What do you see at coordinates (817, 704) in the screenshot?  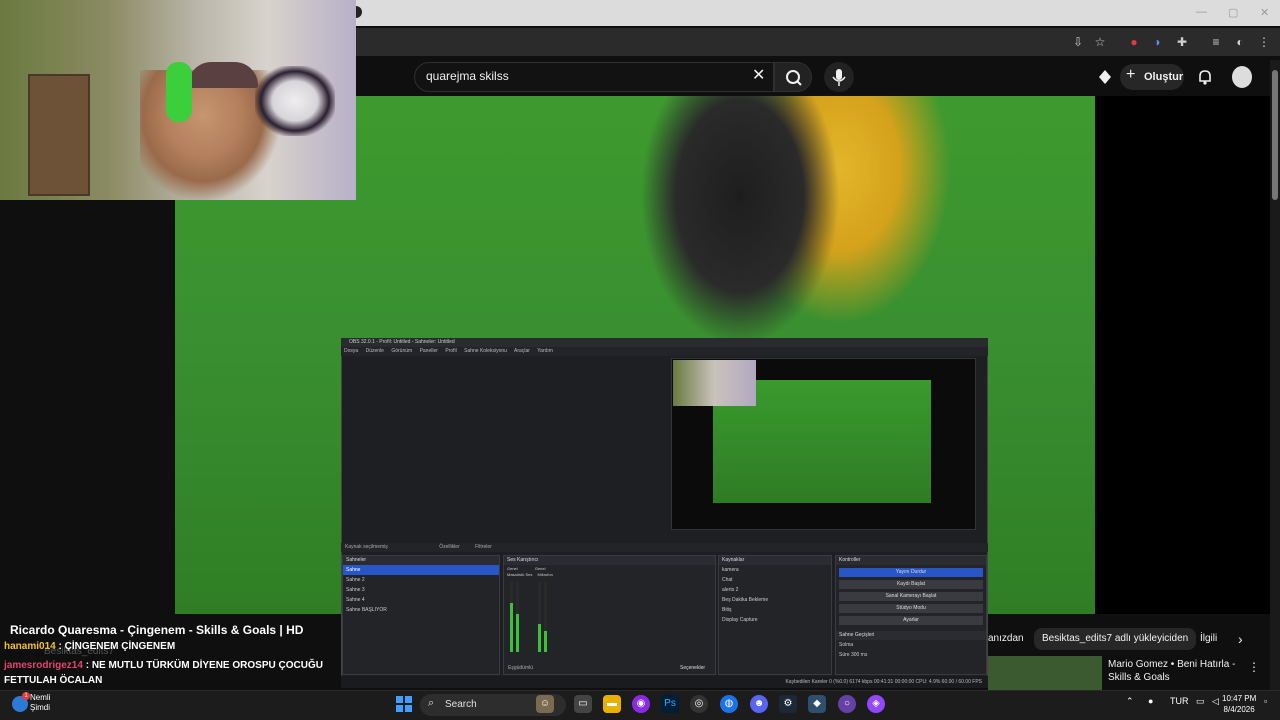 I see `app-diamond-icon: ◆` at bounding box center [817, 704].